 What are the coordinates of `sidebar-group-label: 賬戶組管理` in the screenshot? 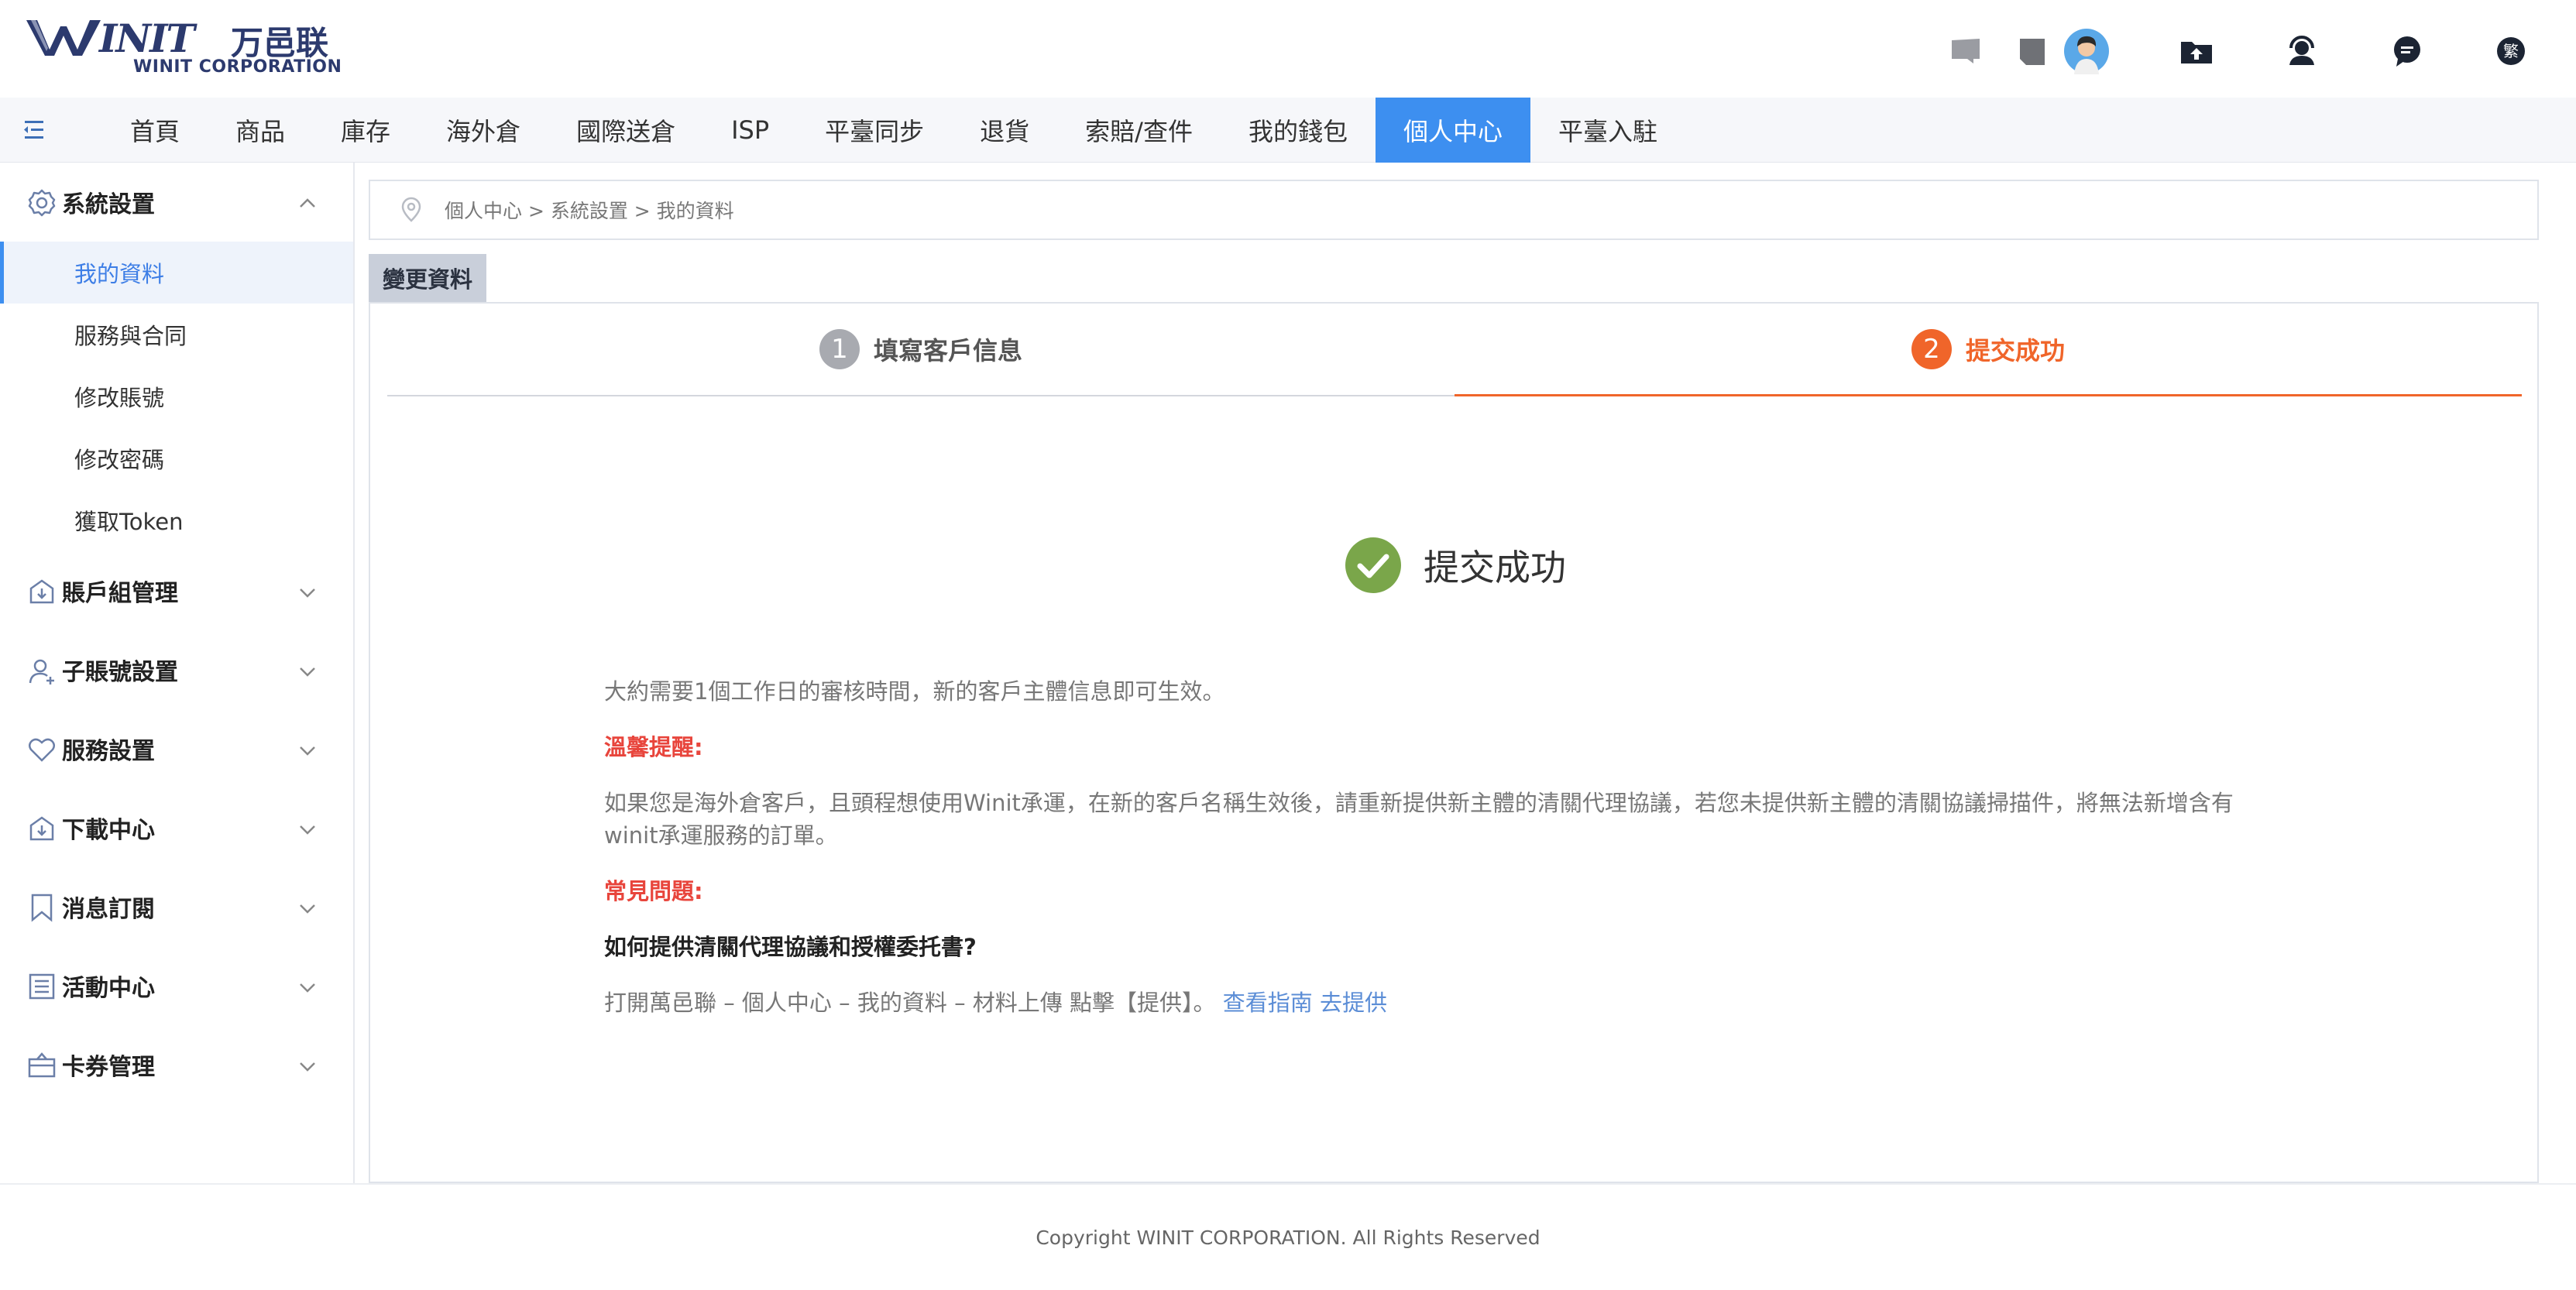 It's located at (120, 593).